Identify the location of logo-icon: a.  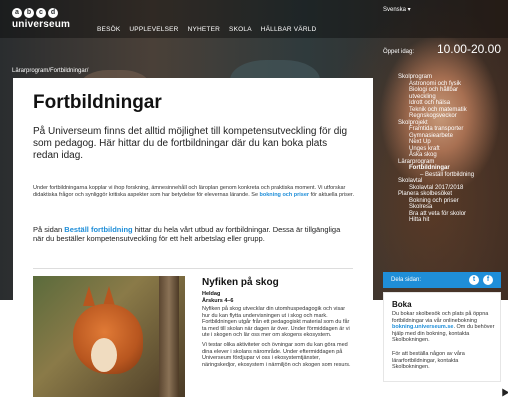
(17, 13).